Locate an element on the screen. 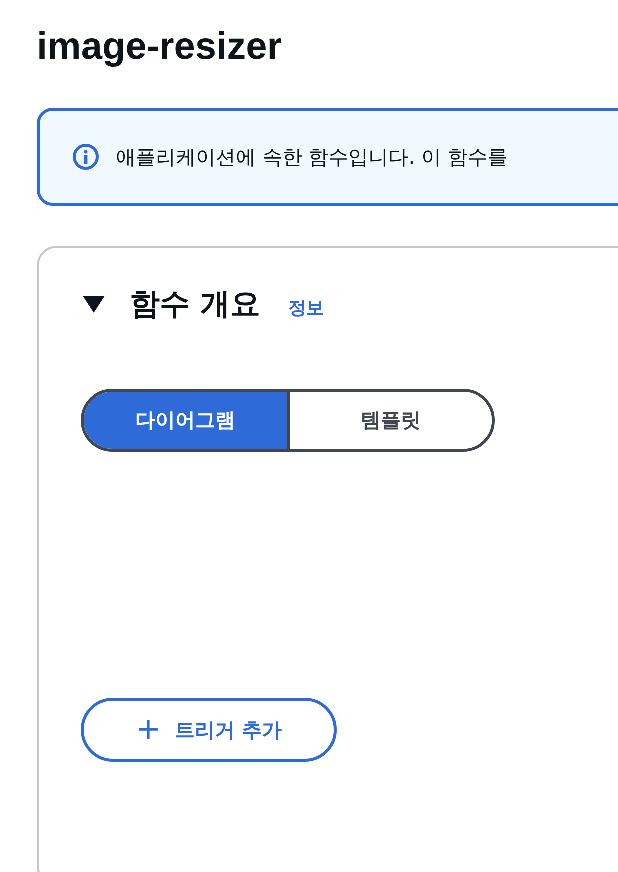  alert-message: 애플리케이션에 속한 함수입니다. 이 함수를 is located at coordinates (312, 157).